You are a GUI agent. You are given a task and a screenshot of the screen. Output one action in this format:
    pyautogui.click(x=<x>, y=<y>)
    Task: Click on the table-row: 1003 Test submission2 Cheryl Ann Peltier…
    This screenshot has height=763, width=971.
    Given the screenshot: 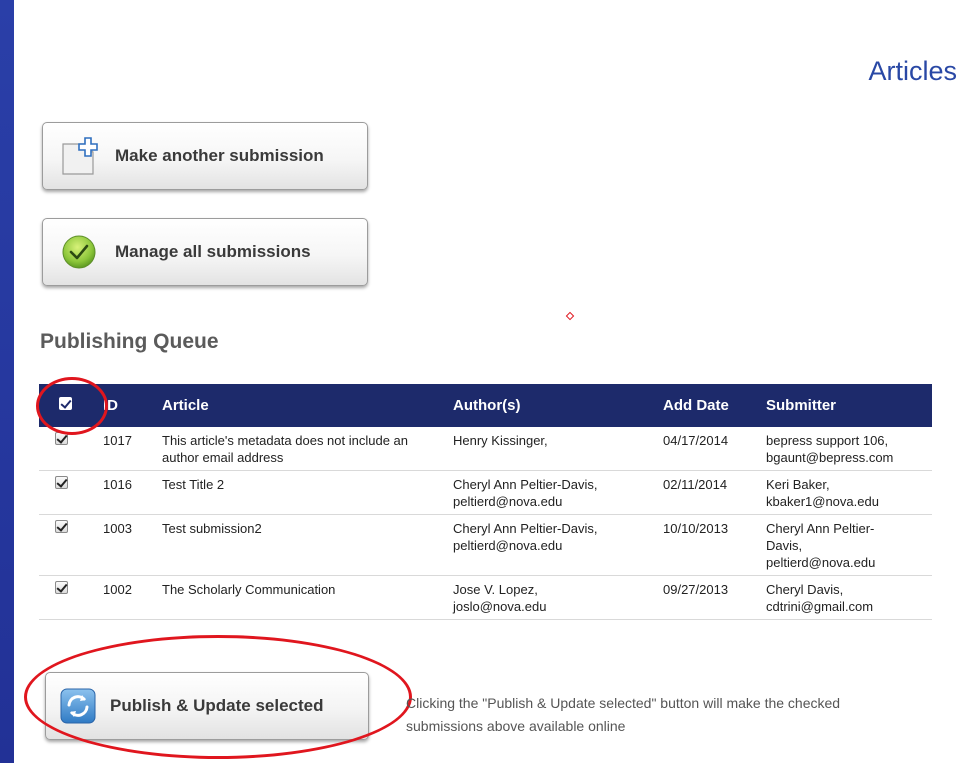 What is the action you would take?
    pyautogui.click(x=485, y=545)
    